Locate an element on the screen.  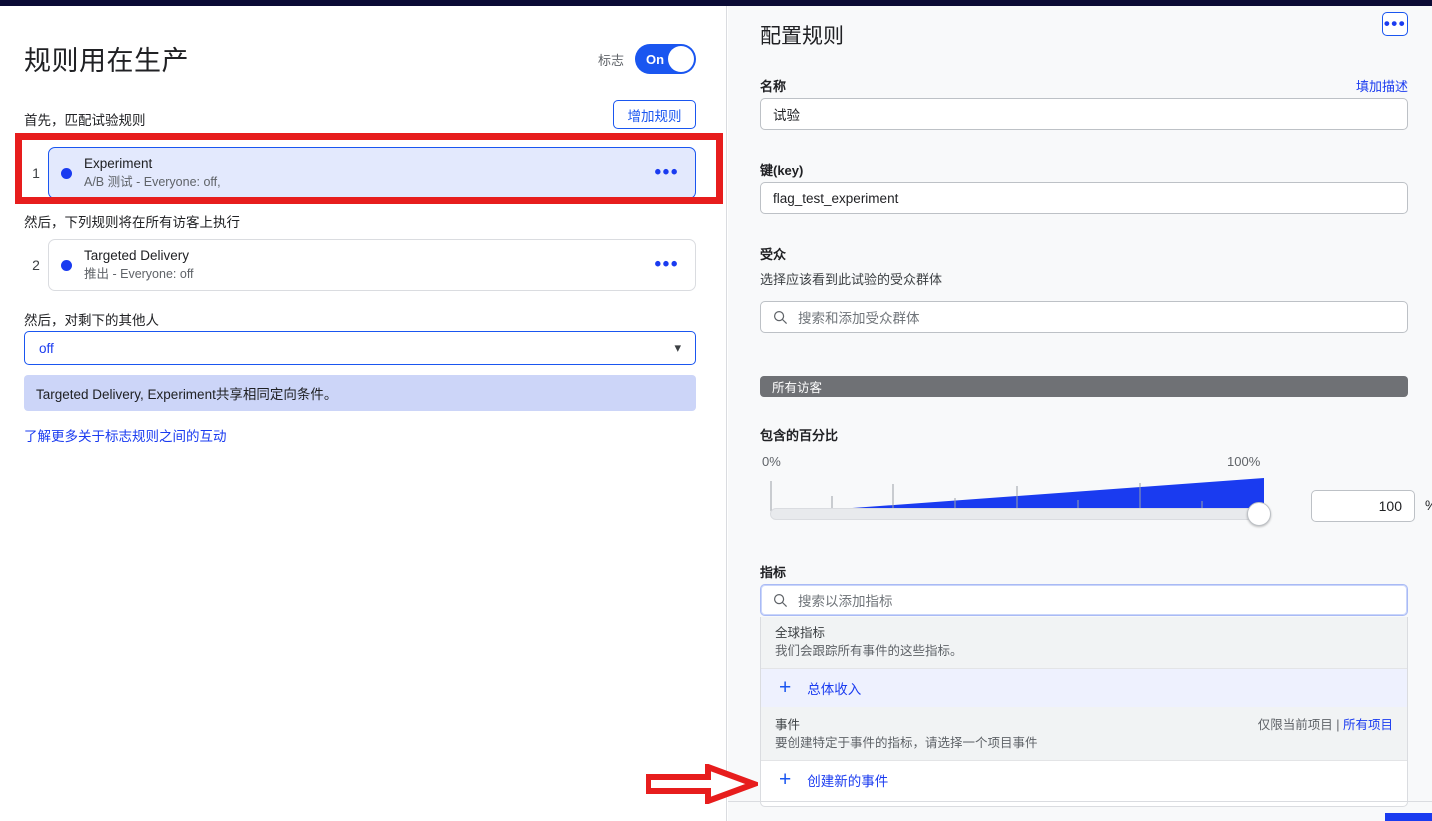
dropdown-group-events: 事件 仅限当前项目 | 所有项目 要创建特定于事件的指标，请选择一个项目事件 is located at coordinates (1084, 734).